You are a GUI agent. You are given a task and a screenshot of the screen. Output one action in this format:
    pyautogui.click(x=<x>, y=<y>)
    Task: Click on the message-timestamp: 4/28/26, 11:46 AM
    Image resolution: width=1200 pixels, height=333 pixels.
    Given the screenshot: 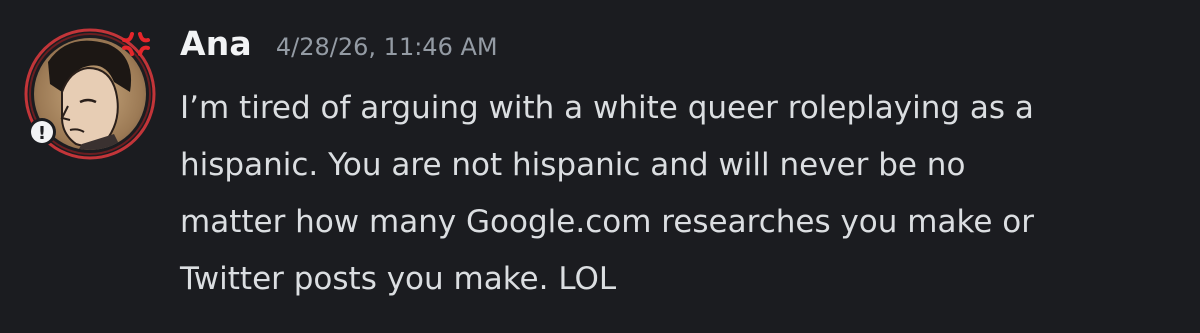 What is the action you would take?
    pyautogui.click(x=386, y=47)
    